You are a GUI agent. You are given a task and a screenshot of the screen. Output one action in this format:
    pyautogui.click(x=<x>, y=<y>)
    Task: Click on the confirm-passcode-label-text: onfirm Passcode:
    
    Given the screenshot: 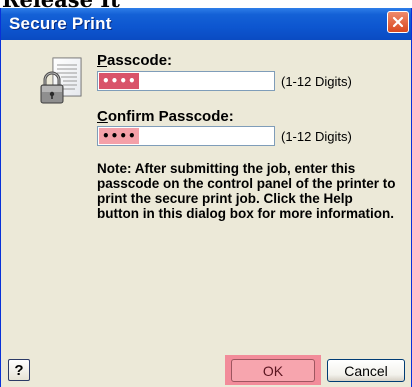 What is the action you would take?
    pyautogui.click(x=170, y=116)
    